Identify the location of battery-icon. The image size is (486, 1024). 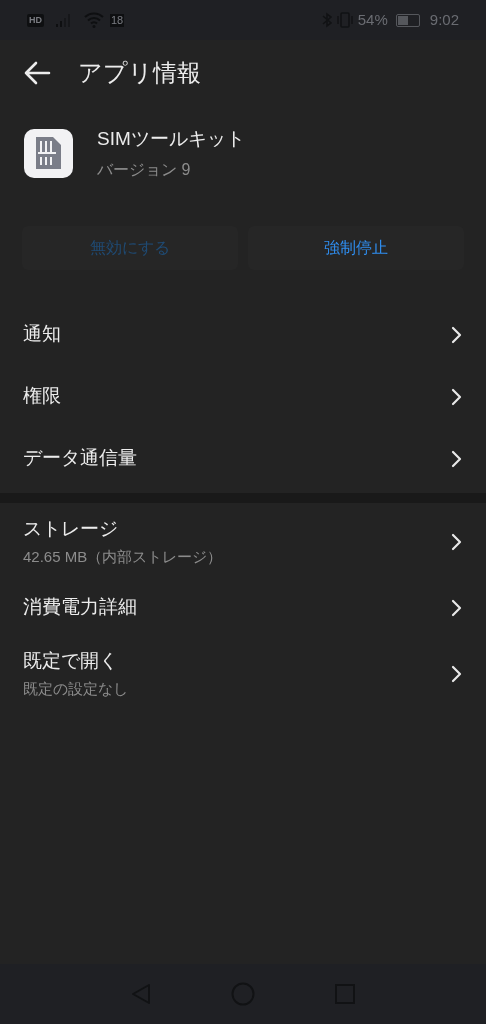
(407, 20).